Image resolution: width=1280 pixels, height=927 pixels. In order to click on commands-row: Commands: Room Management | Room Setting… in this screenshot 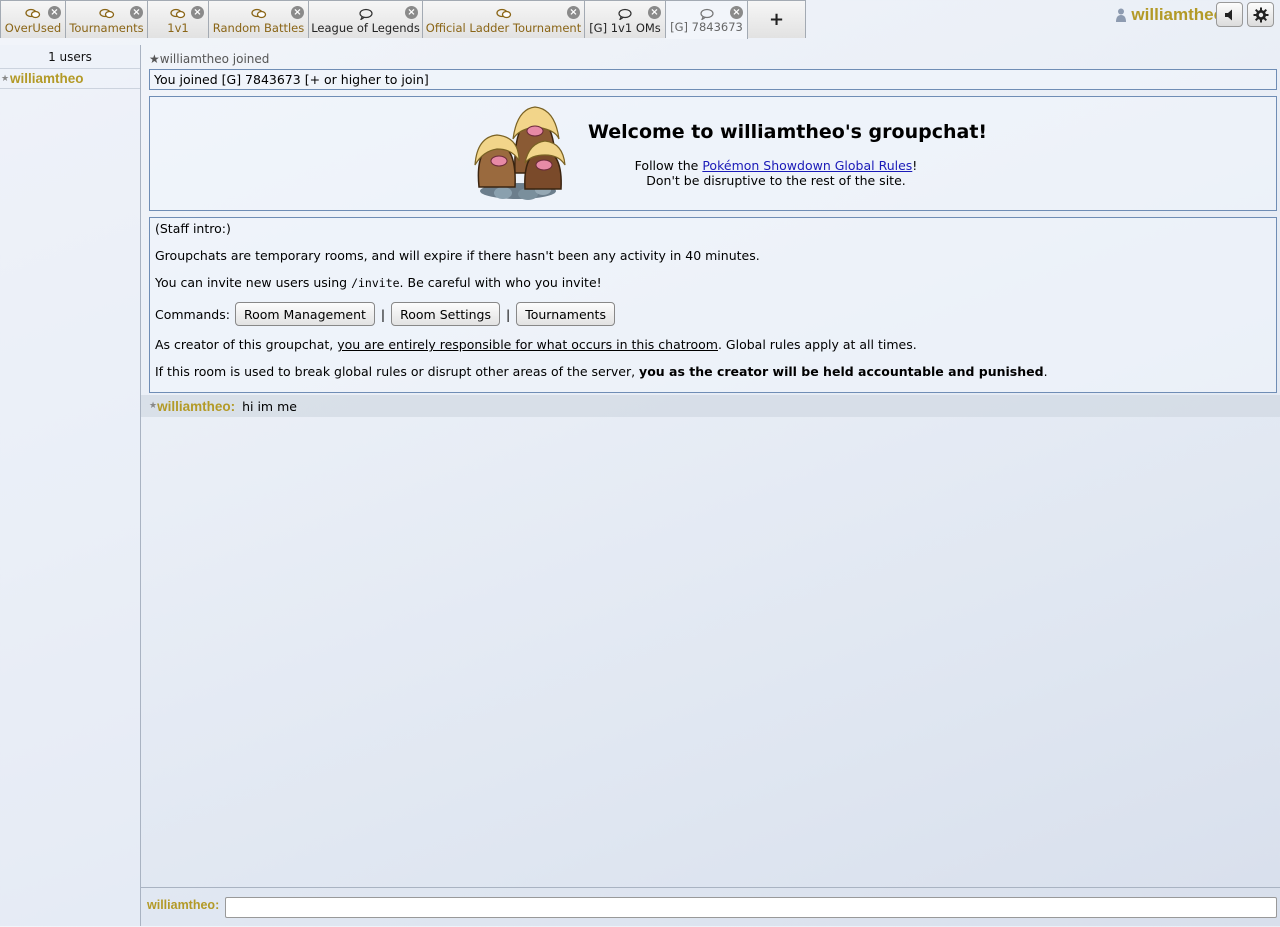, I will do `click(386, 314)`.